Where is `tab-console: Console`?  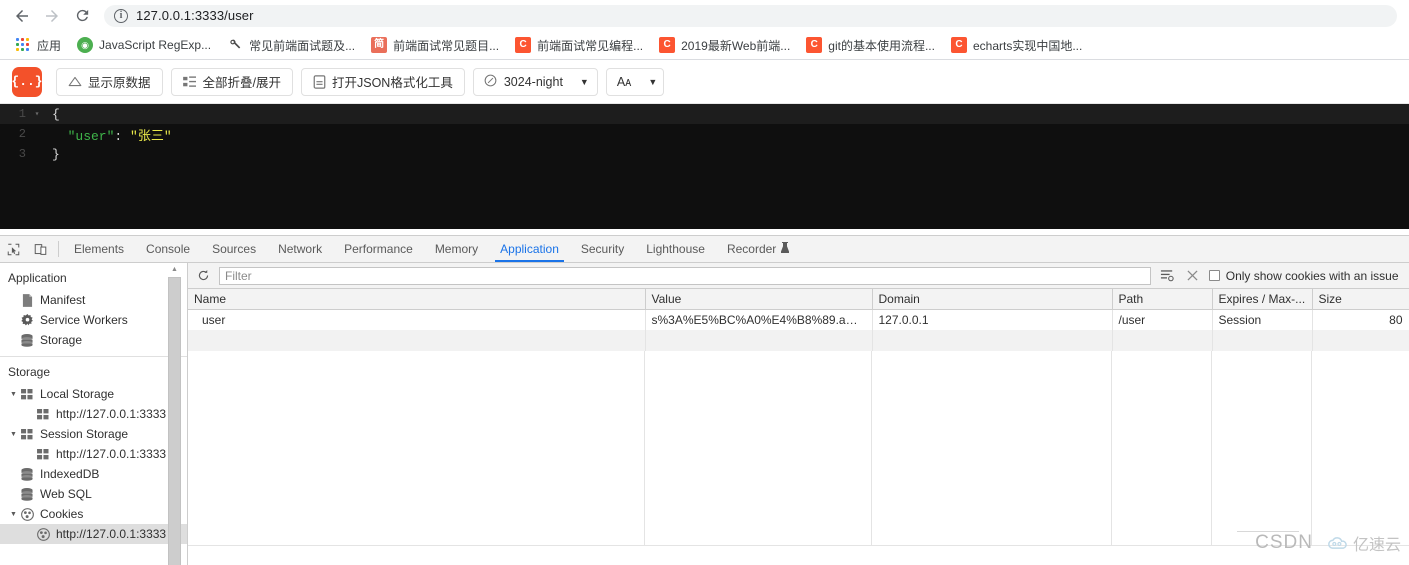 tab-console: Console is located at coordinates (168, 249).